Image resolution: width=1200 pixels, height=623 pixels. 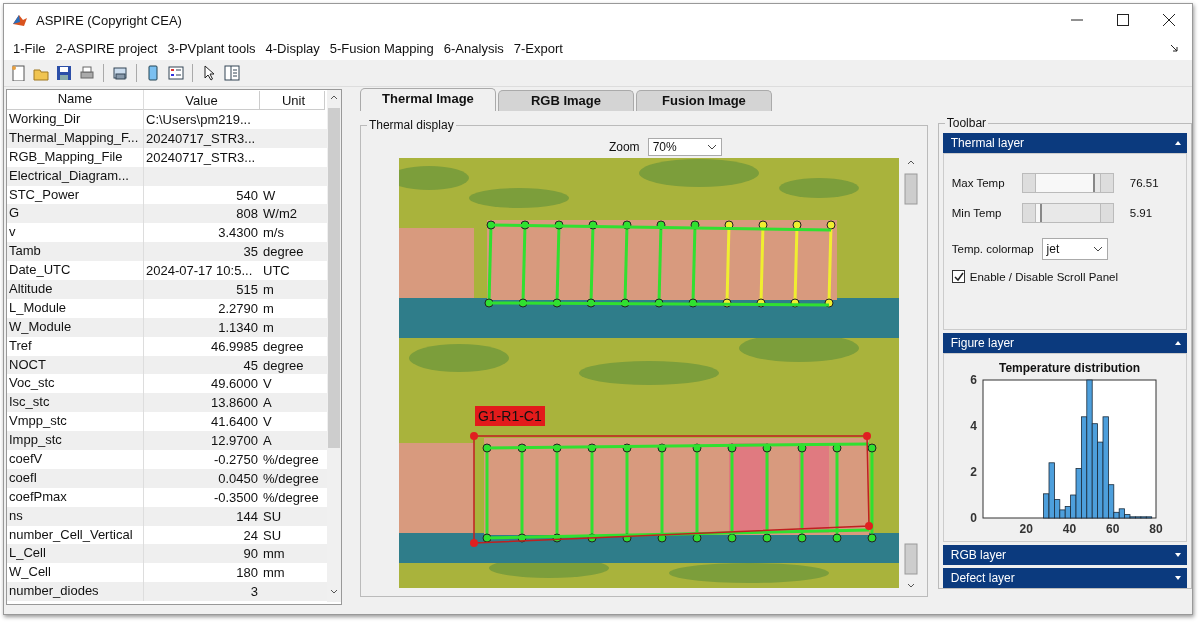 What do you see at coordinates (538, 48) in the screenshot?
I see `menu-item: 7-Export` at bounding box center [538, 48].